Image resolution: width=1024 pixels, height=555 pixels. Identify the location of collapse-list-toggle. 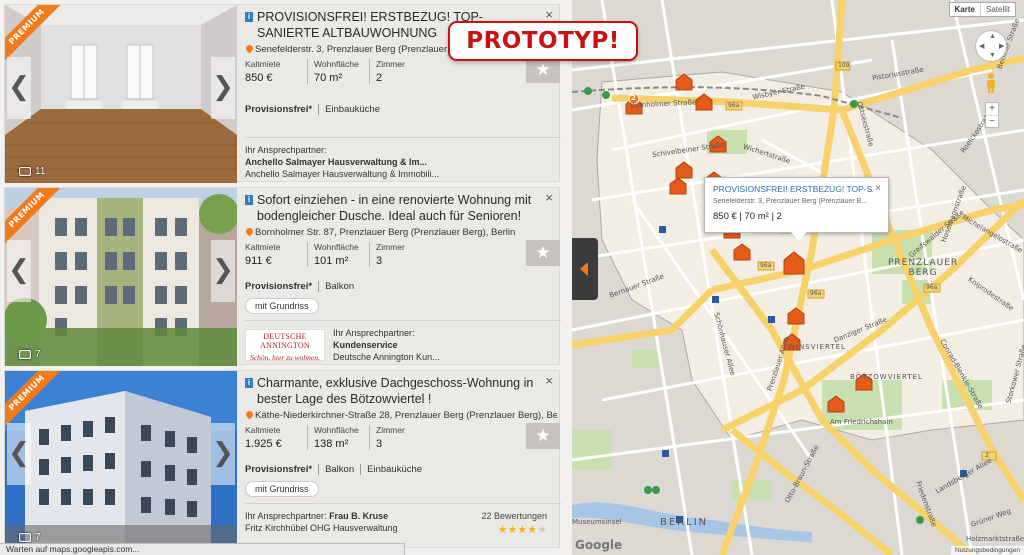
(585, 269).